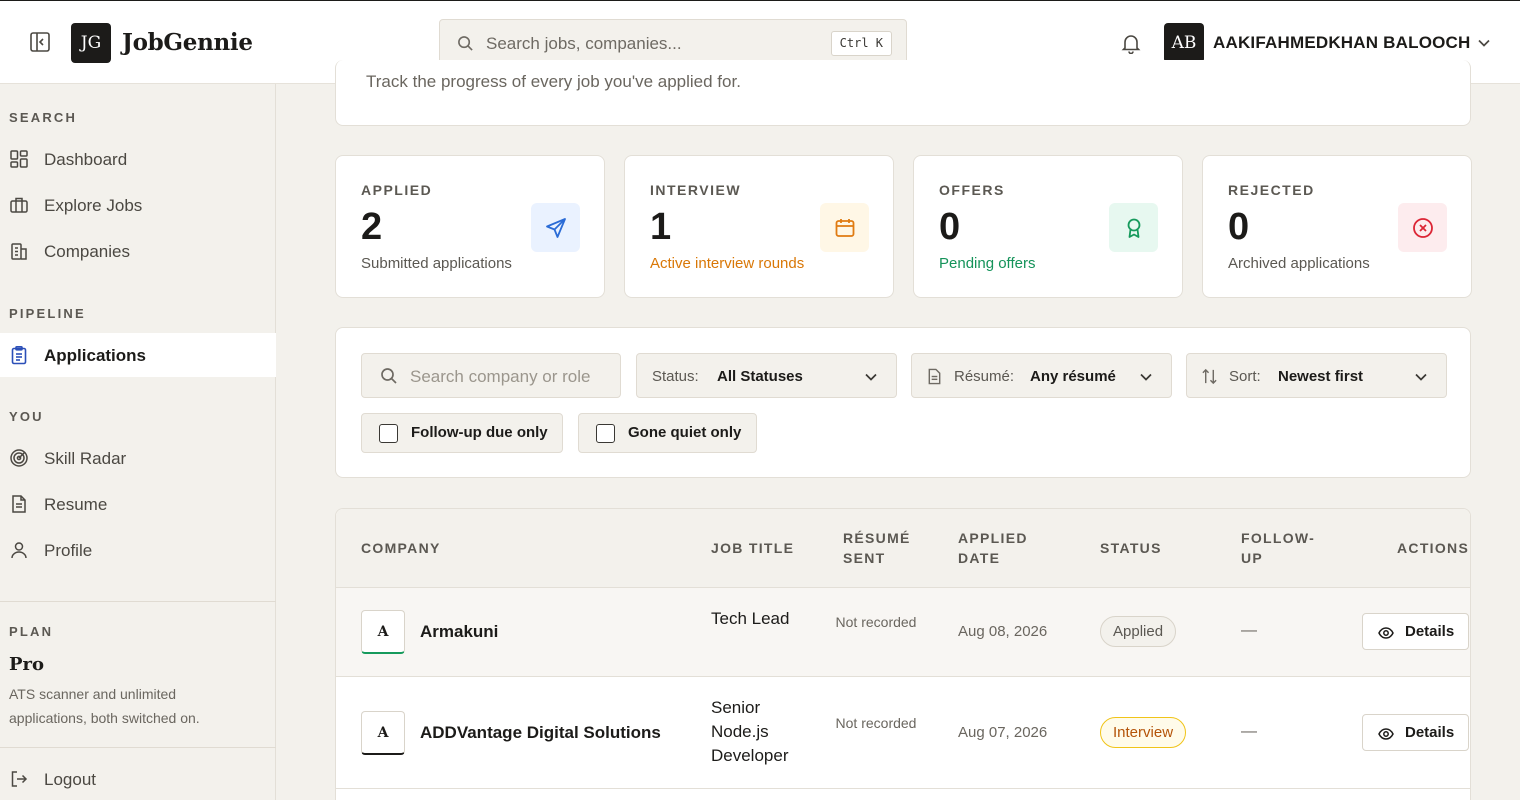  What do you see at coordinates (1245, 376) in the screenshot?
I see `sort-label: Sort:` at bounding box center [1245, 376].